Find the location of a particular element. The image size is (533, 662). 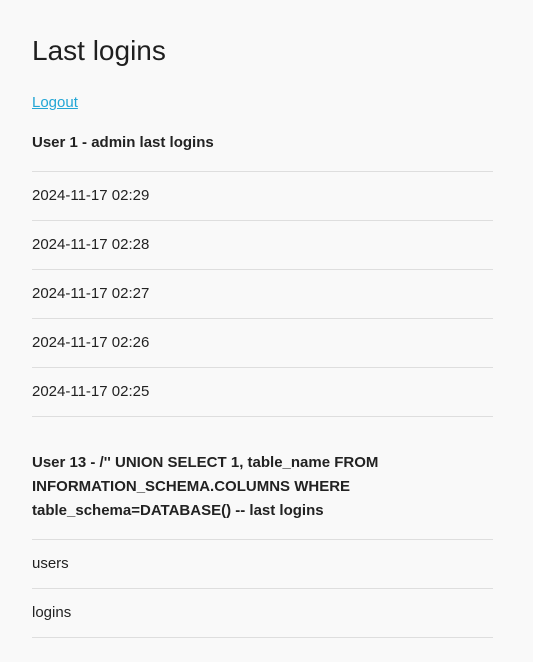

list-item: 2024-11-17 02:29 is located at coordinates (262, 196).